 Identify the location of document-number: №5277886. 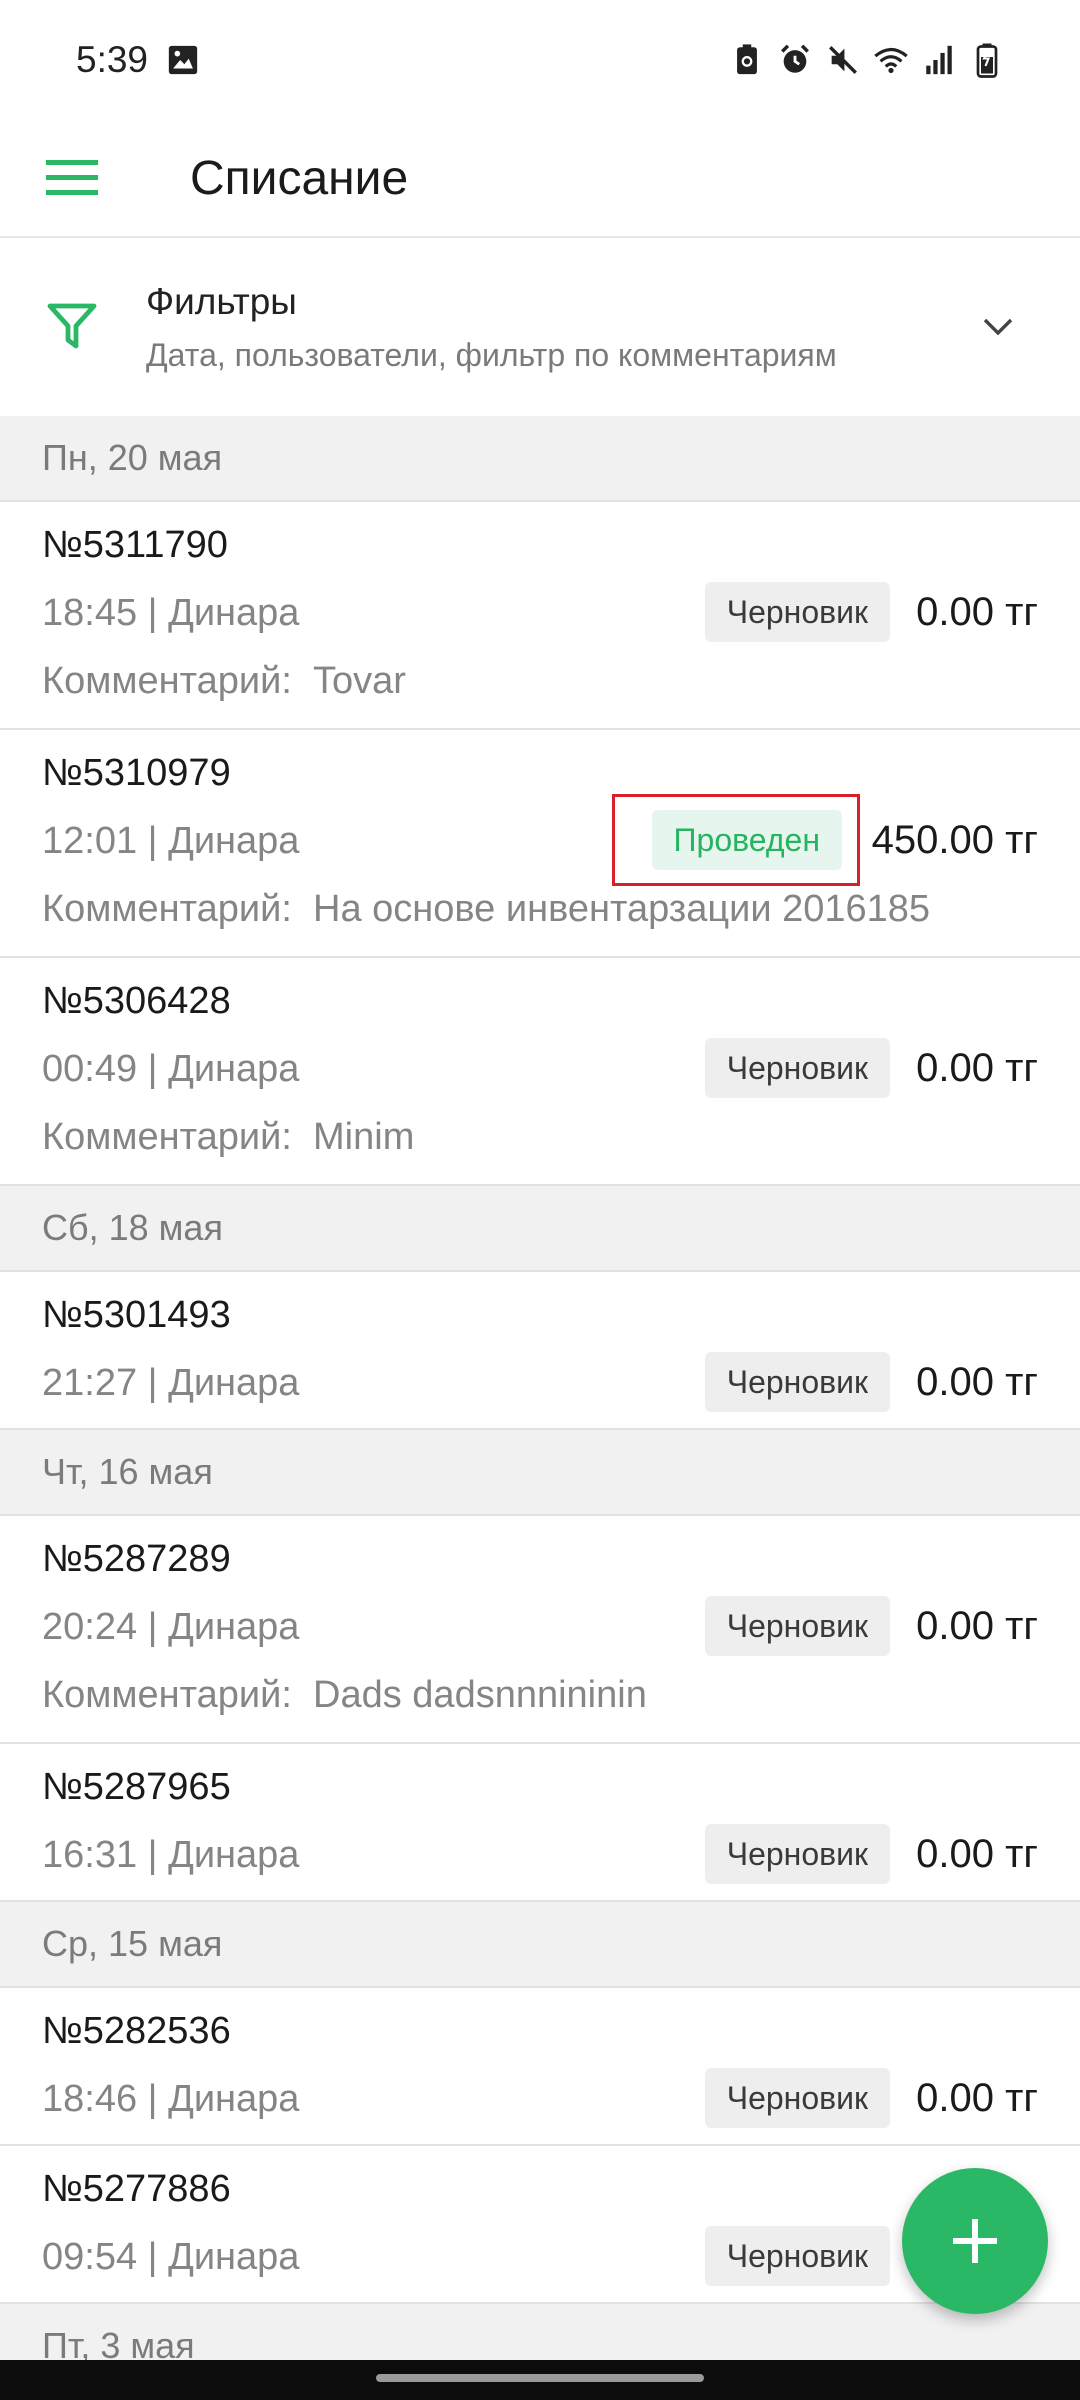
(136, 2189).